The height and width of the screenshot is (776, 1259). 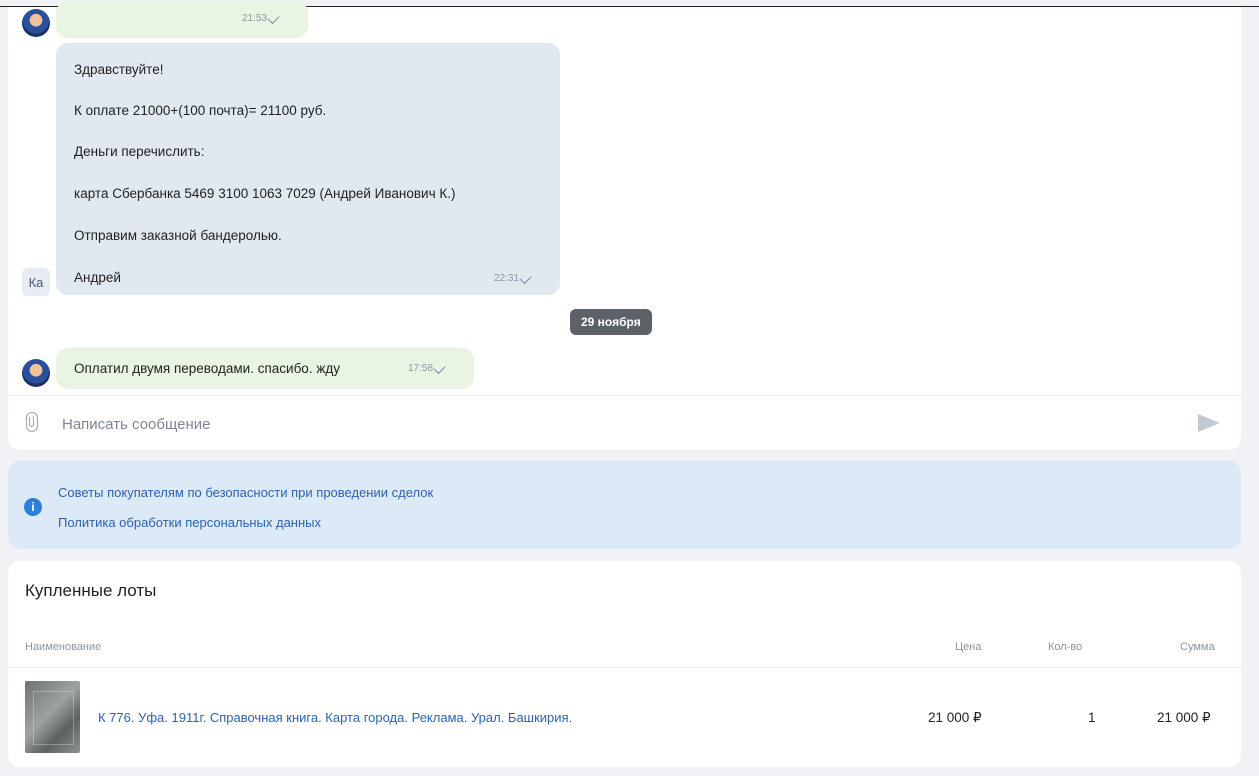 What do you see at coordinates (261, 17) in the screenshot?
I see `message-time: 21:53` at bounding box center [261, 17].